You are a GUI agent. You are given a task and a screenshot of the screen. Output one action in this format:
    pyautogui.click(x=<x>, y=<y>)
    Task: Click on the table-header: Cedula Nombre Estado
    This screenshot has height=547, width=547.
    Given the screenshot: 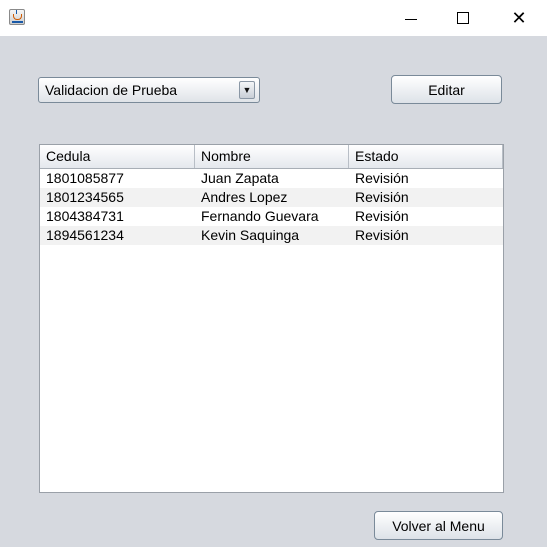 What is the action you would take?
    pyautogui.click(x=271, y=157)
    